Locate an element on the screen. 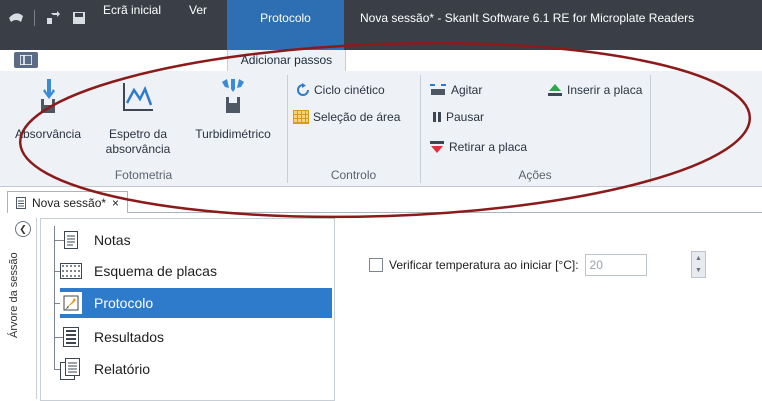 Image resolution: width=762 pixels, height=401 pixels. open-file-icon is located at coordinates (53, 18).